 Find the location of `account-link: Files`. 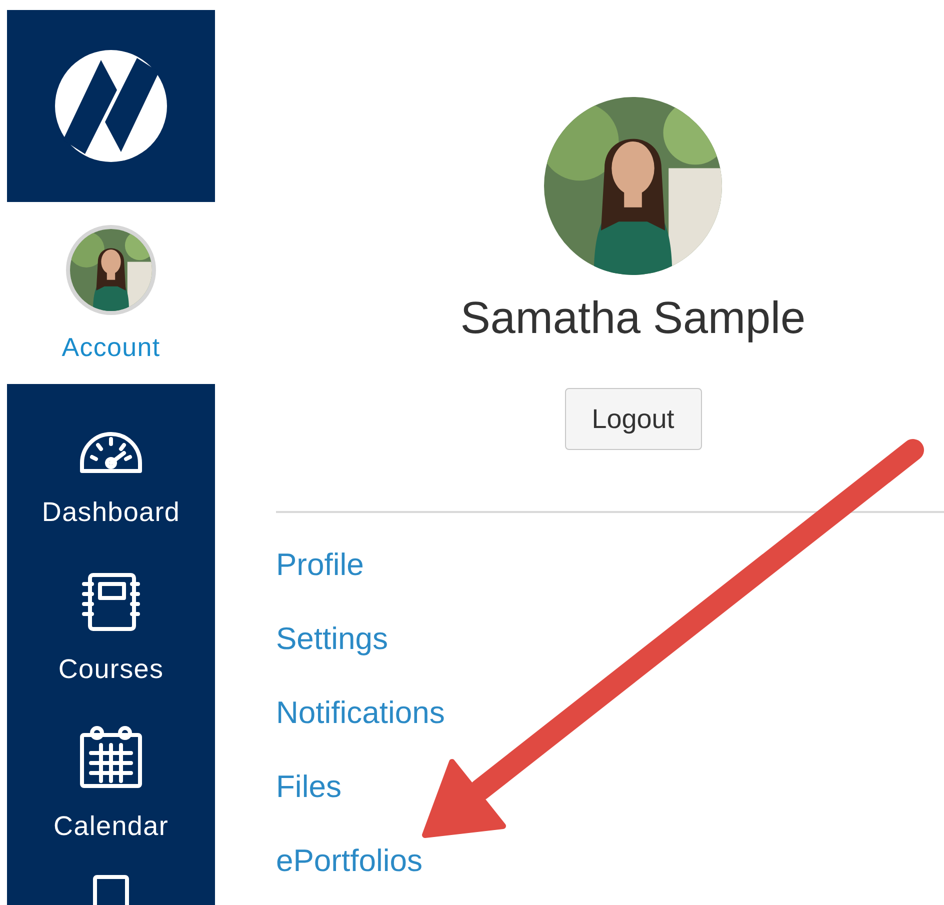

account-link: Files is located at coordinates (309, 787).